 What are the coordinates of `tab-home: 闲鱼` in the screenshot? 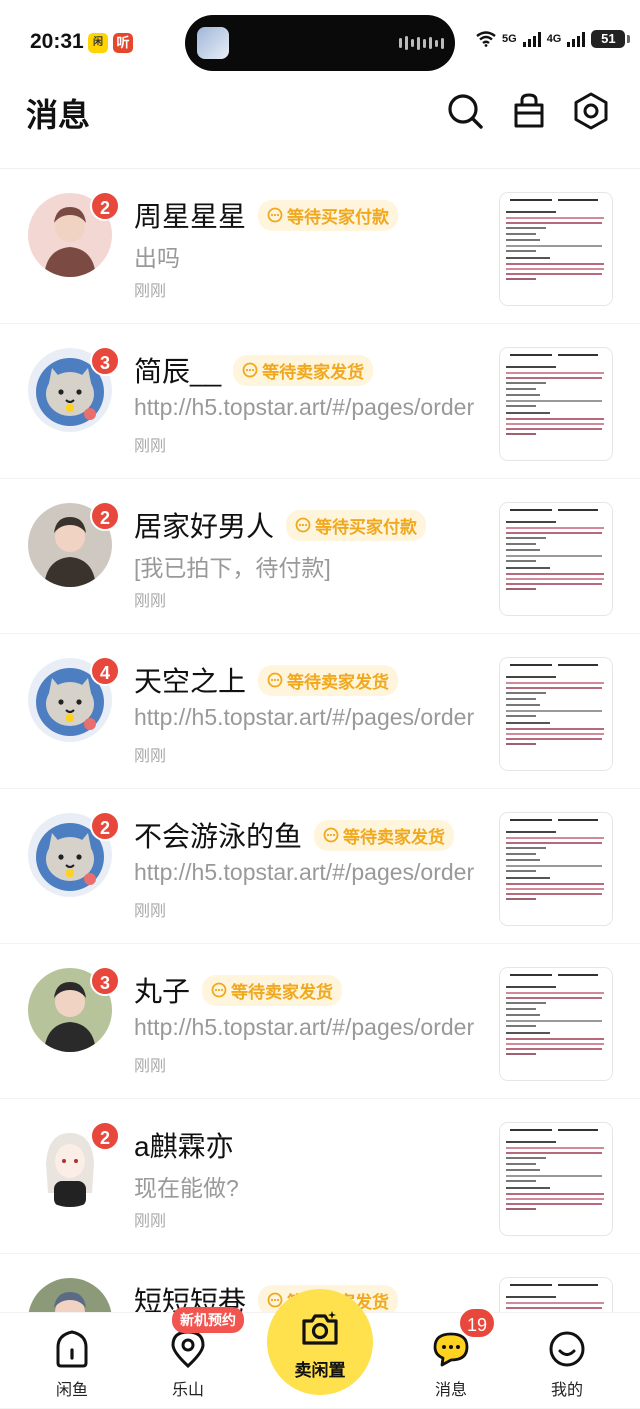 It's located at (72, 1364).